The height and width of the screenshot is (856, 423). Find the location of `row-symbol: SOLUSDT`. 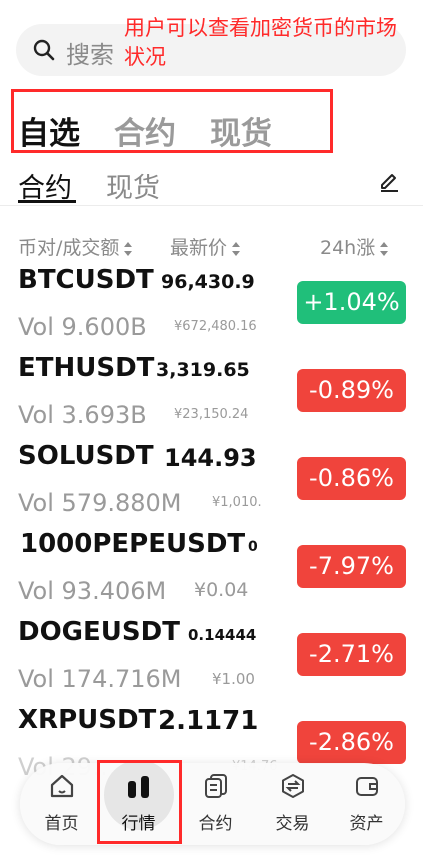

row-symbol: SOLUSDT is located at coordinates (86, 456).